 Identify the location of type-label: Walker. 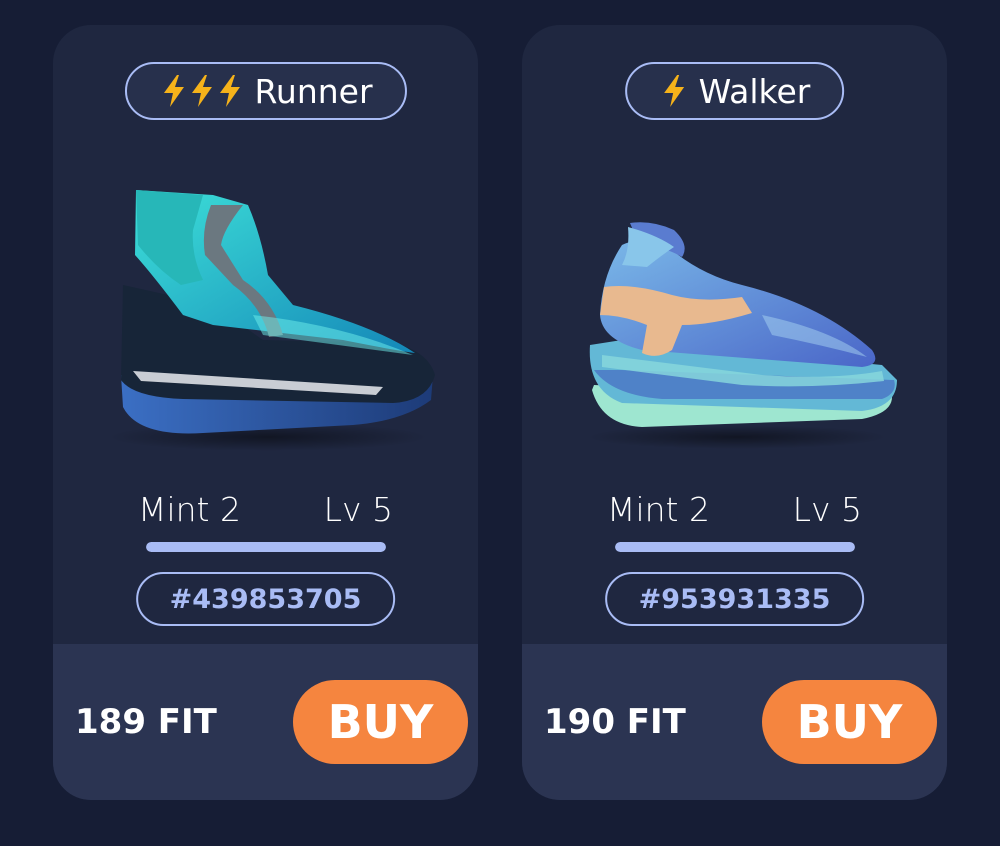
(754, 91).